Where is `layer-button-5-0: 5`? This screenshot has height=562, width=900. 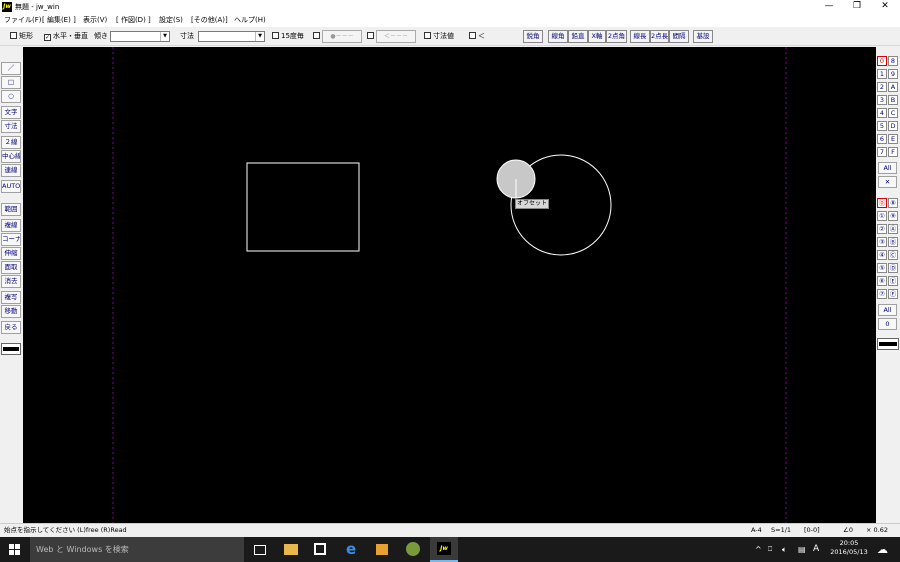 layer-button-5-0: 5 is located at coordinates (882, 126).